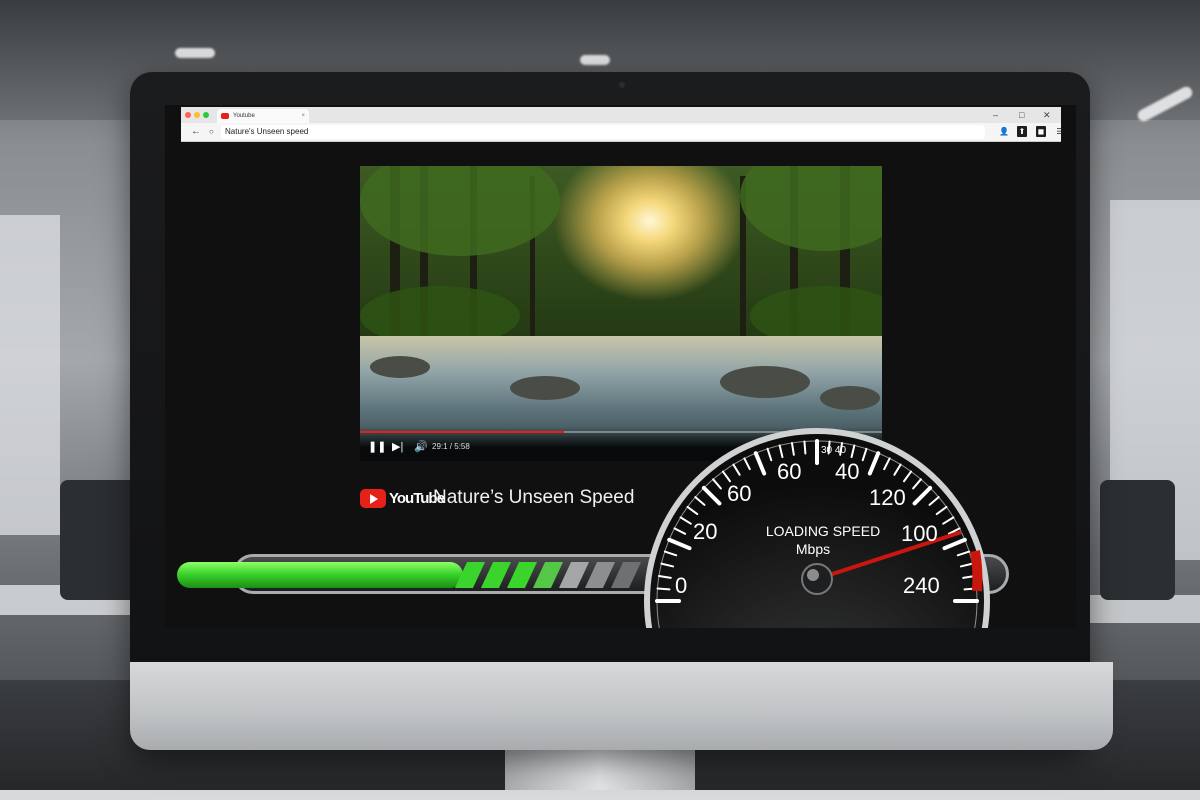 The width and height of the screenshot is (1200, 800). Describe the element at coordinates (681, 585) in the screenshot. I see `tick-label-0: 0` at that location.